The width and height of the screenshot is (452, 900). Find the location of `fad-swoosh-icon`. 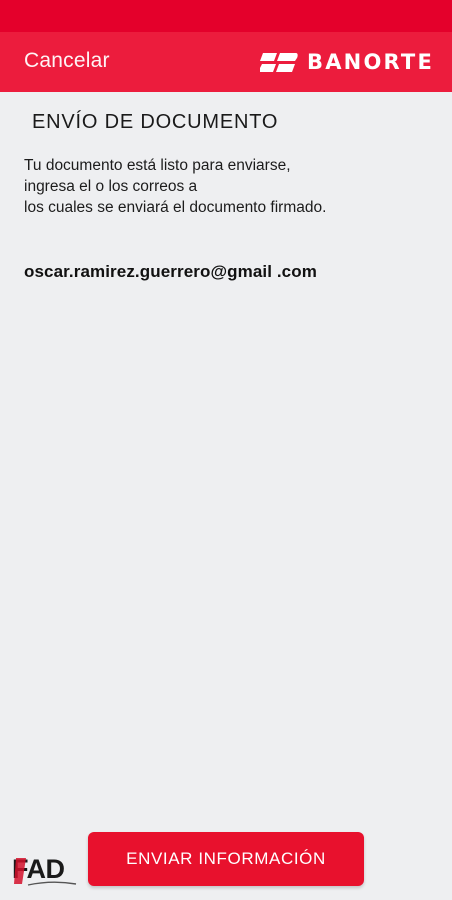

fad-swoosh-icon is located at coordinates (45, 872).